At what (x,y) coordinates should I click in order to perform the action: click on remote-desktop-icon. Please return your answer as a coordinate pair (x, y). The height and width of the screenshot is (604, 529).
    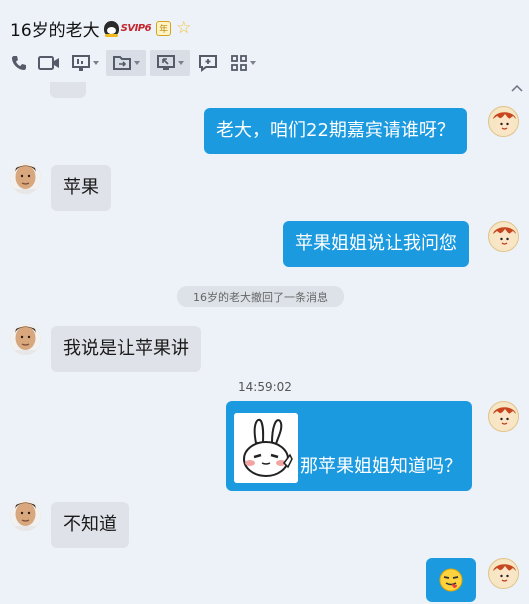
    Looking at the image, I should click on (166, 62).